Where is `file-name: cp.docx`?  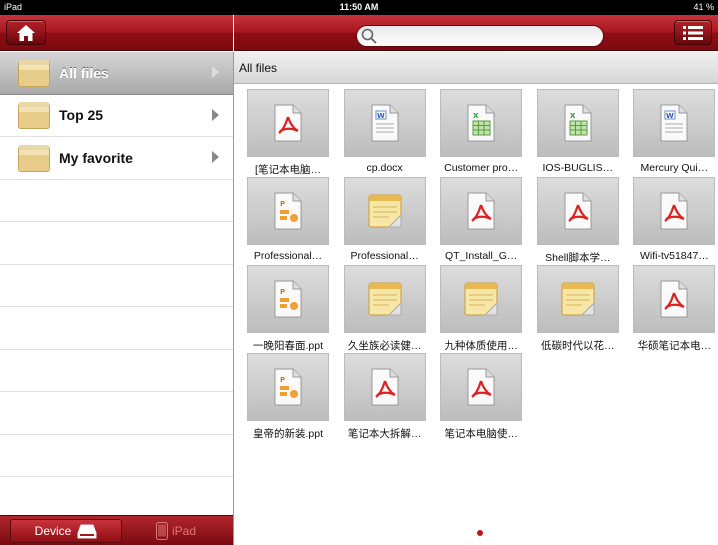 file-name: cp.docx is located at coordinates (384, 168).